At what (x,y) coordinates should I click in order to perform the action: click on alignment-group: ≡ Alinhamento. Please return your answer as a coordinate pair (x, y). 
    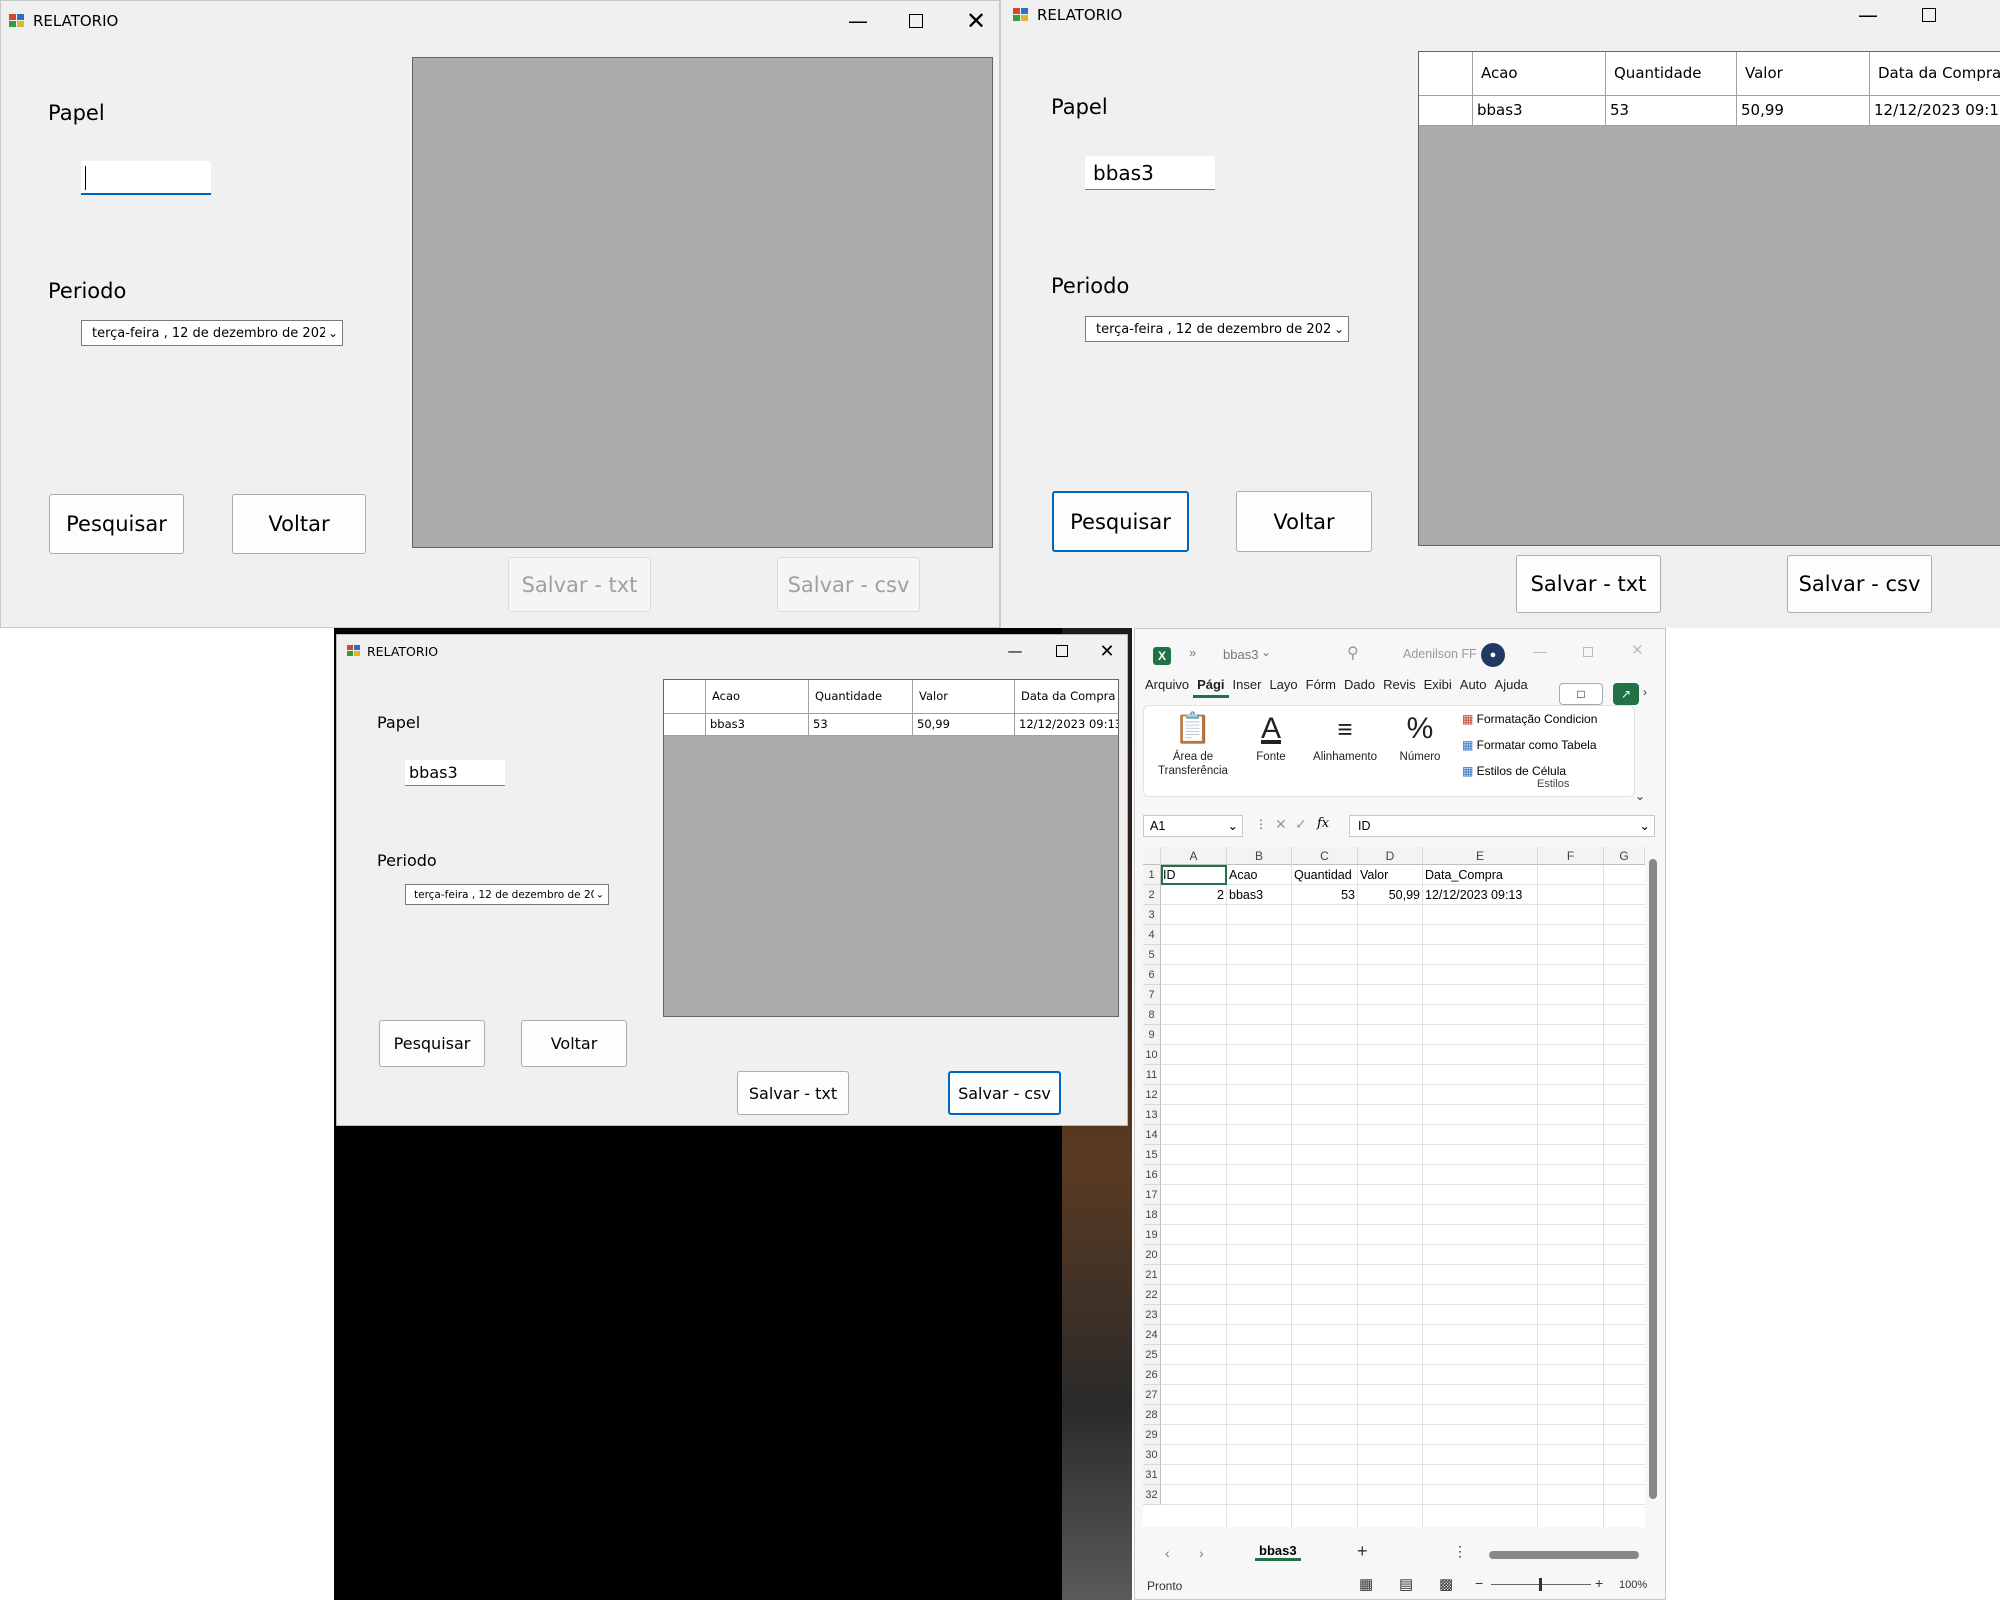
    Looking at the image, I should click on (1345, 737).